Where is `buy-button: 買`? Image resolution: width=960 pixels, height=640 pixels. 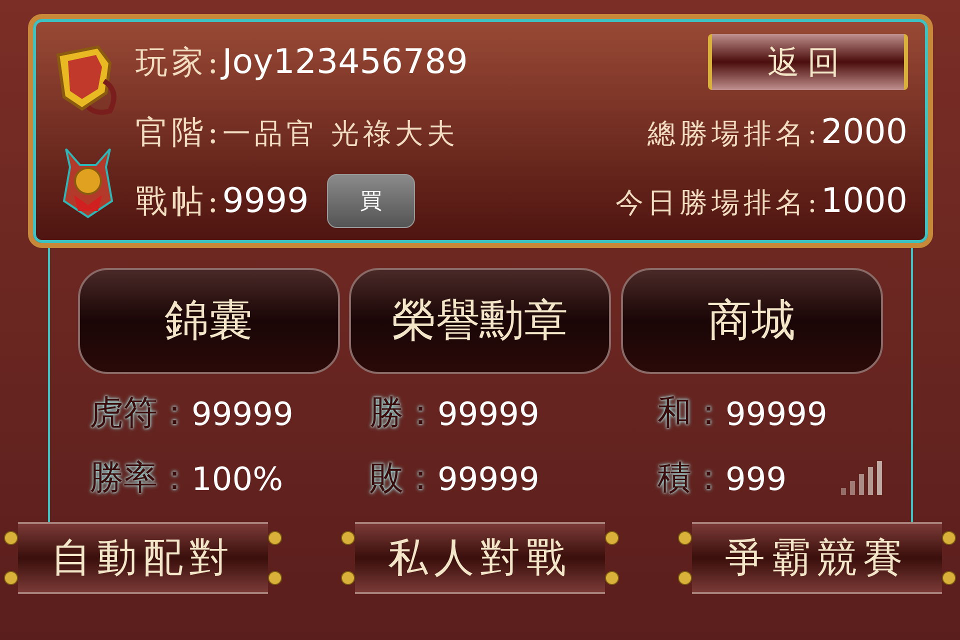
buy-button: 買 is located at coordinates (370, 201).